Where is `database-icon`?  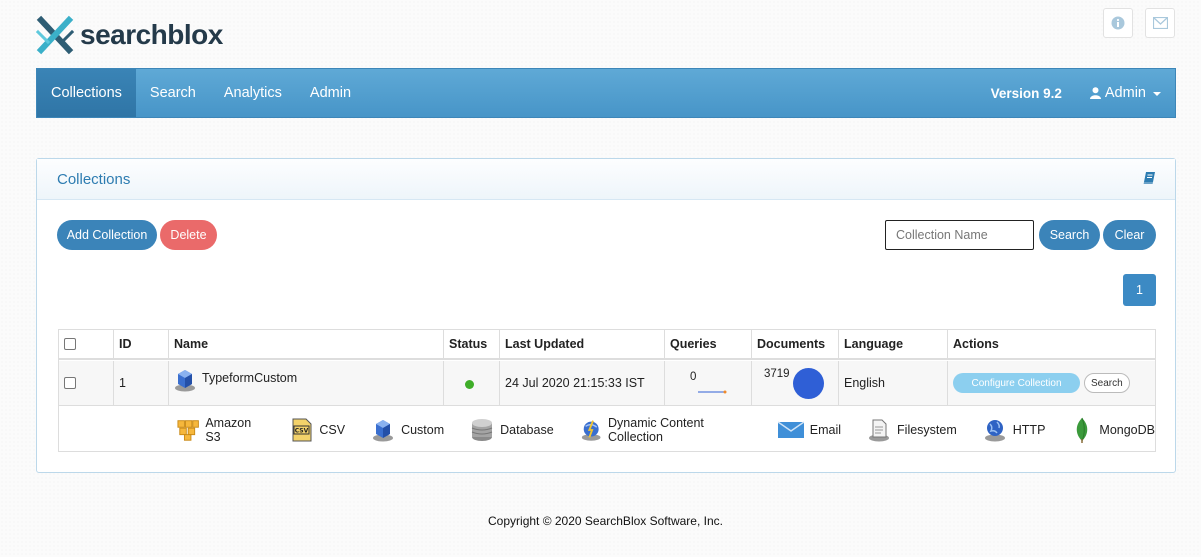
database-icon is located at coordinates (482, 429).